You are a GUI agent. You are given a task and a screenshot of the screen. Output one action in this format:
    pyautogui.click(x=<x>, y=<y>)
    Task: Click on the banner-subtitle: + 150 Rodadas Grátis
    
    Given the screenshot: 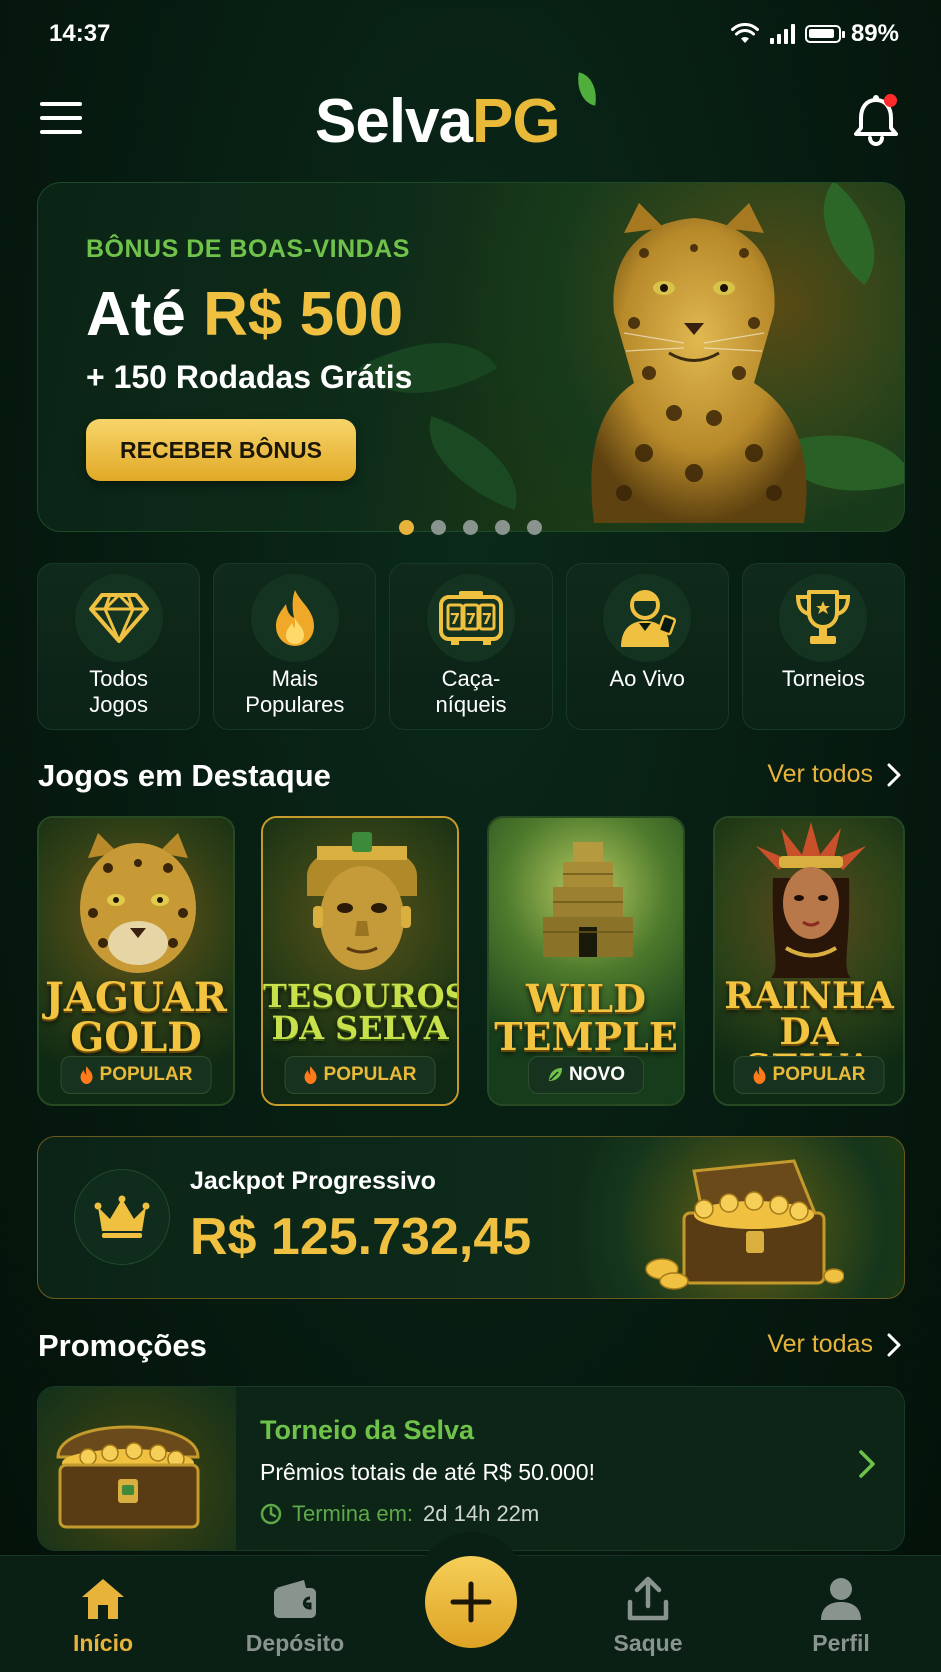 What is the action you would take?
    pyautogui.click(x=249, y=377)
    